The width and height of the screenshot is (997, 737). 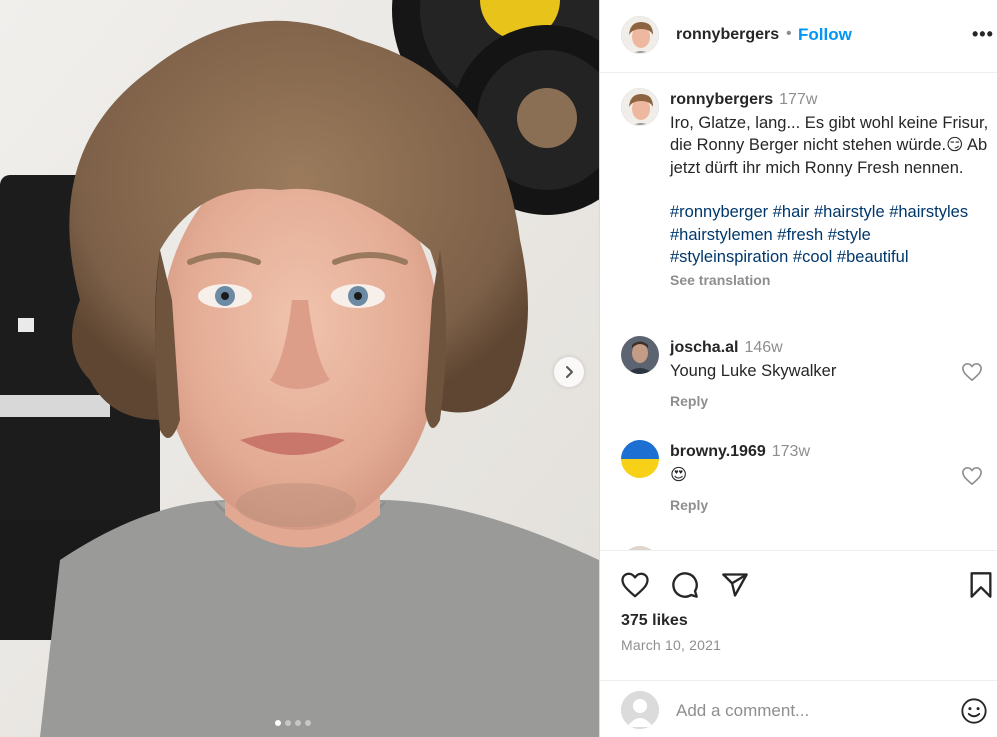 What do you see at coordinates (721, 99) in the screenshot?
I see `caption-username: ronnybergers` at bounding box center [721, 99].